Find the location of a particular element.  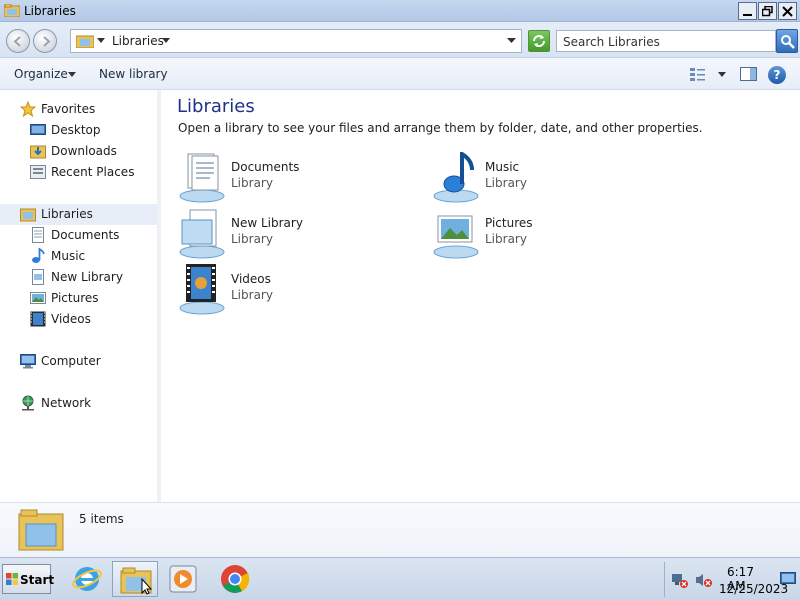

sidebar-item-favorites: Favorites is located at coordinates (78, 109).